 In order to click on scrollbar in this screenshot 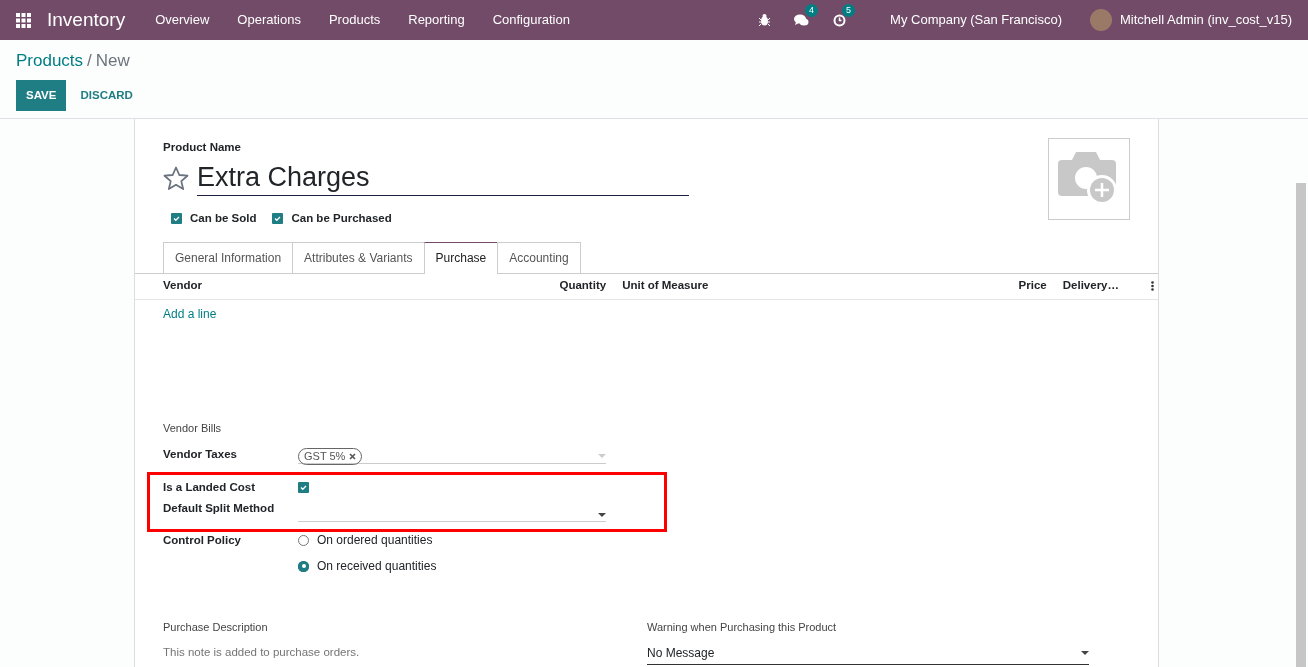, I will do `click(1301, 425)`.